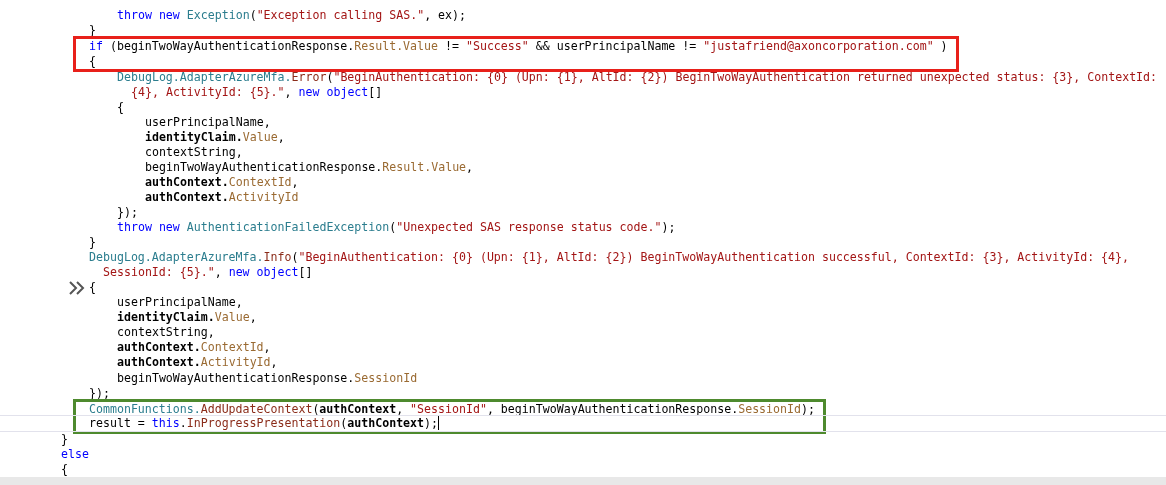 The height and width of the screenshot is (485, 1166). Describe the element at coordinates (75, 453) in the screenshot. I see `code-line: else` at that location.